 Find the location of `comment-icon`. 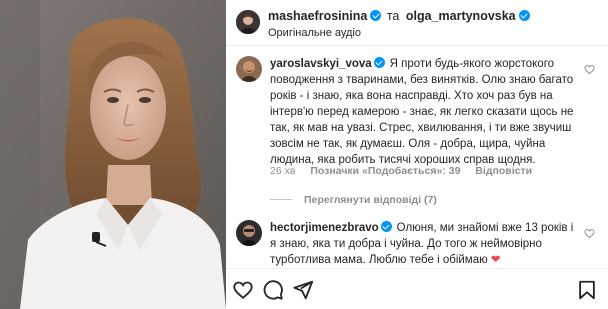

comment-icon is located at coordinates (273, 290).